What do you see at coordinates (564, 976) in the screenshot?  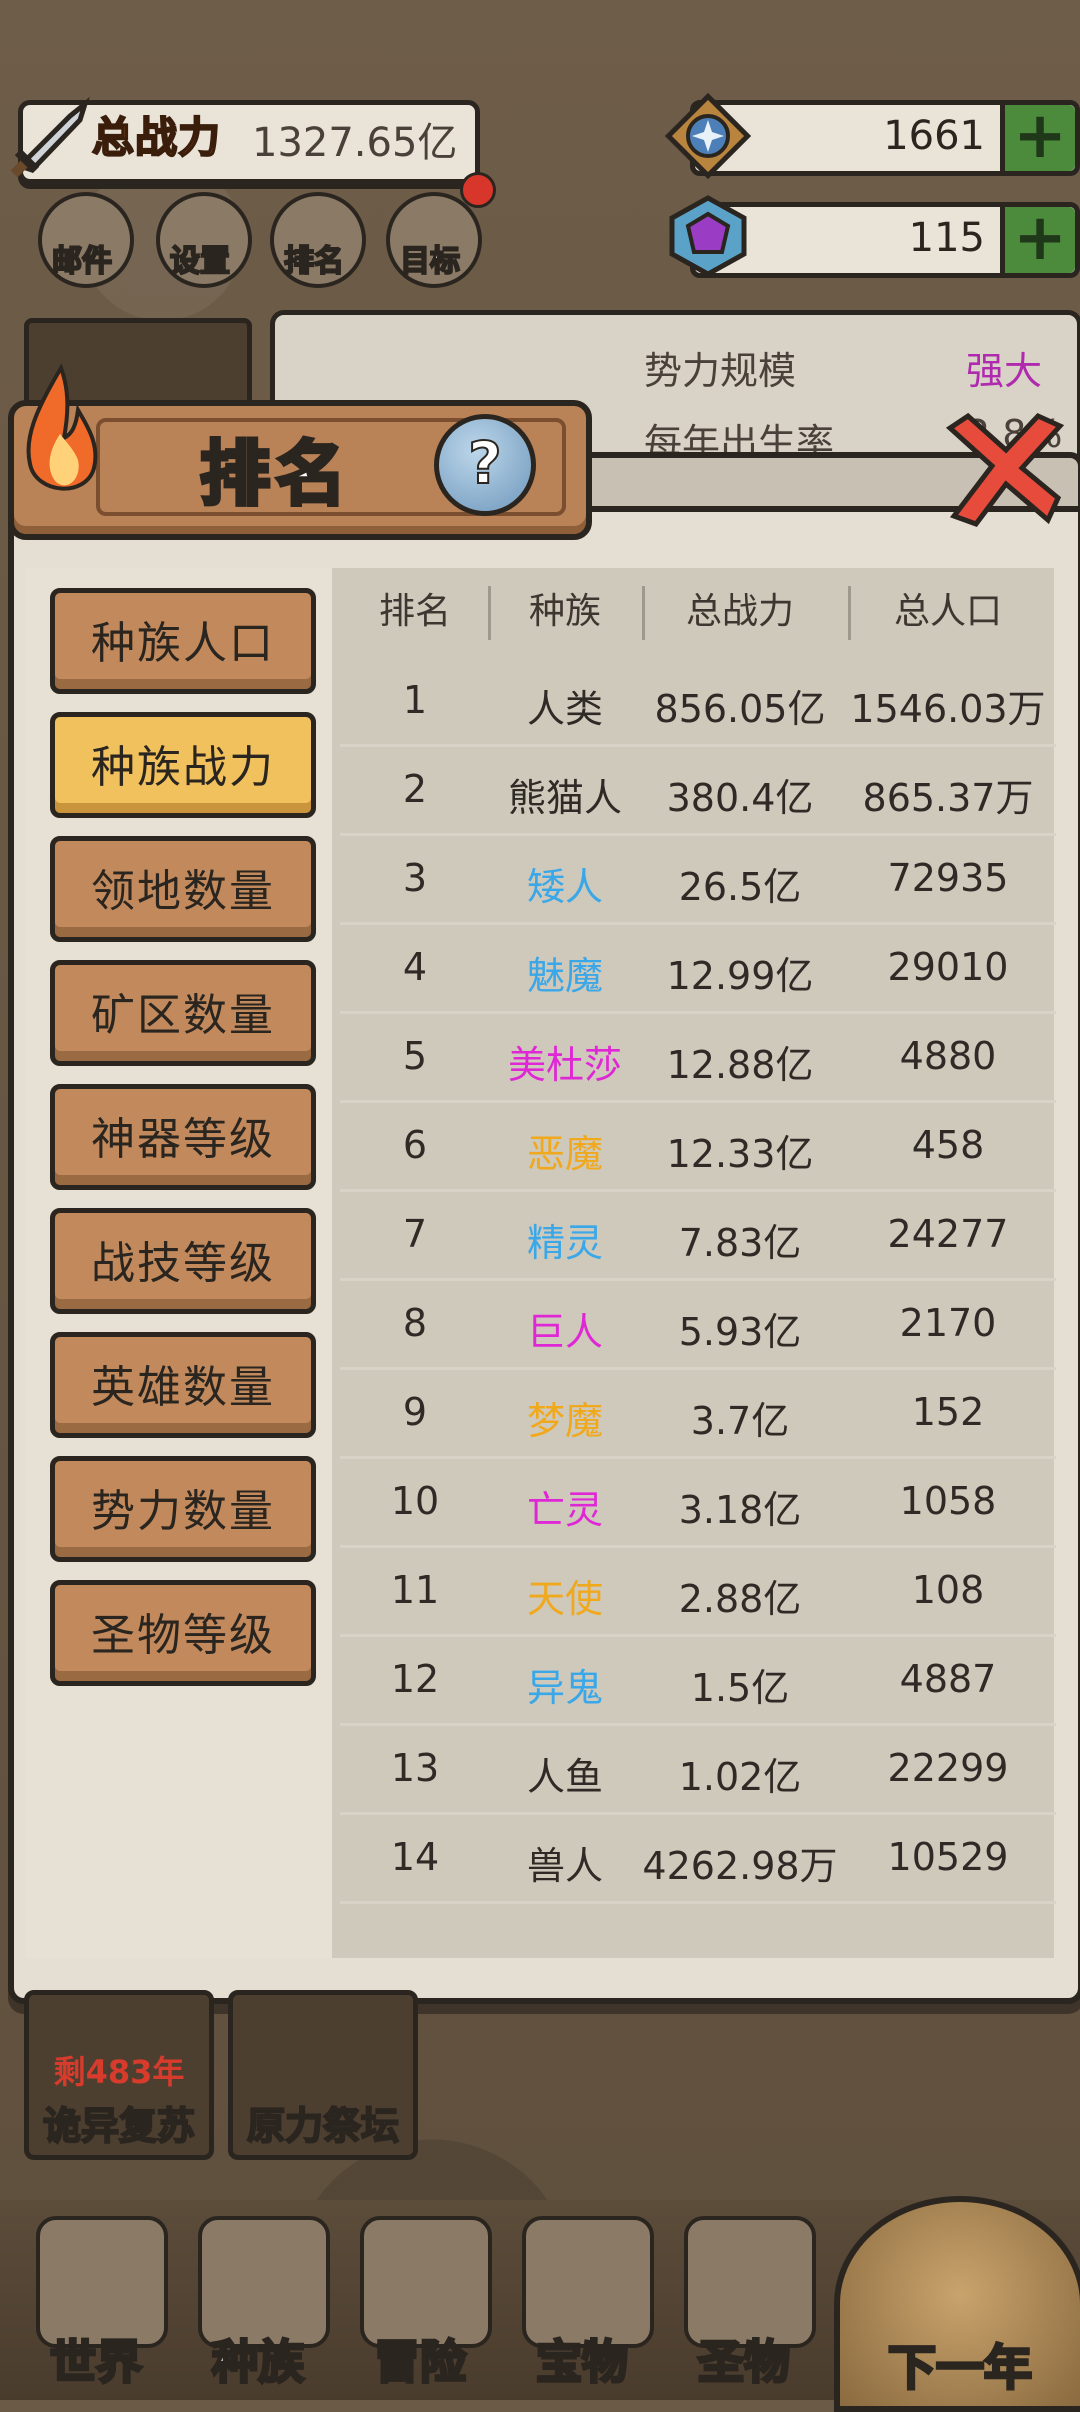 I see `race-cell: 魅魔` at bounding box center [564, 976].